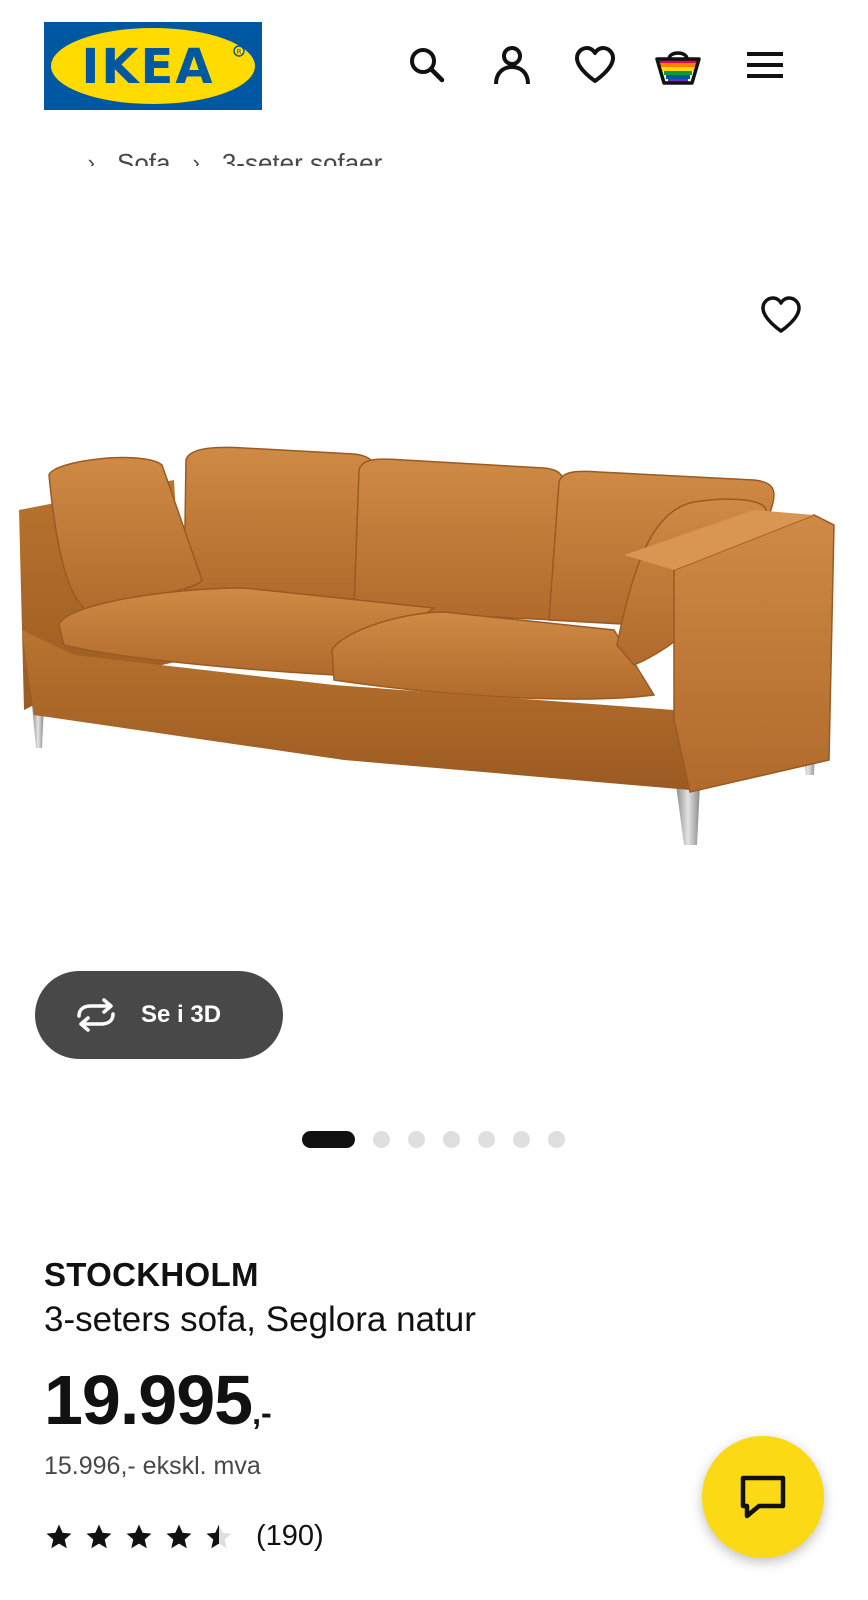  I want to click on user-icon, so click(512, 65).